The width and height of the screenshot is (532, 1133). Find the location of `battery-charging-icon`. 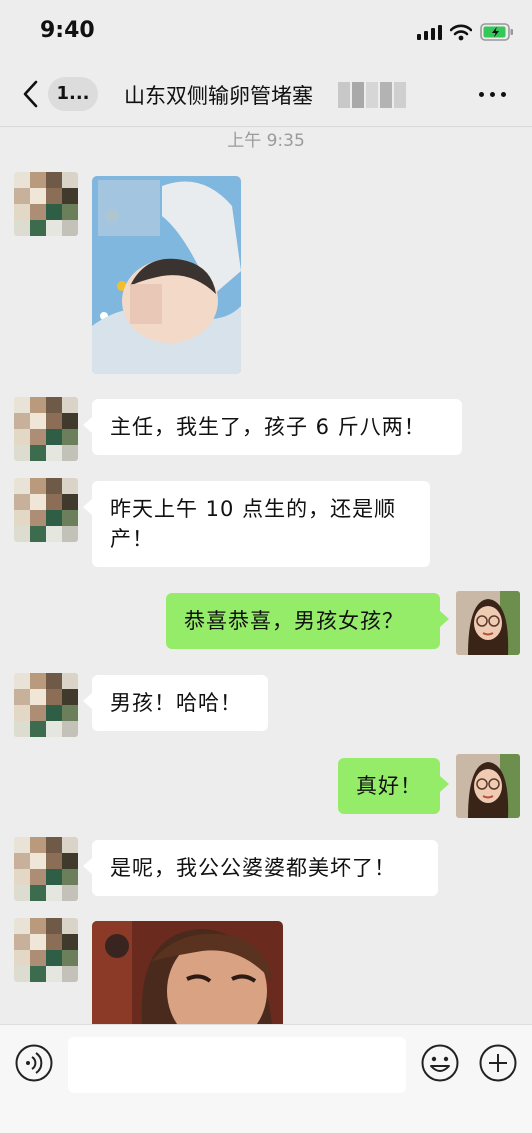

battery-charging-icon is located at coordinates (496, 32).